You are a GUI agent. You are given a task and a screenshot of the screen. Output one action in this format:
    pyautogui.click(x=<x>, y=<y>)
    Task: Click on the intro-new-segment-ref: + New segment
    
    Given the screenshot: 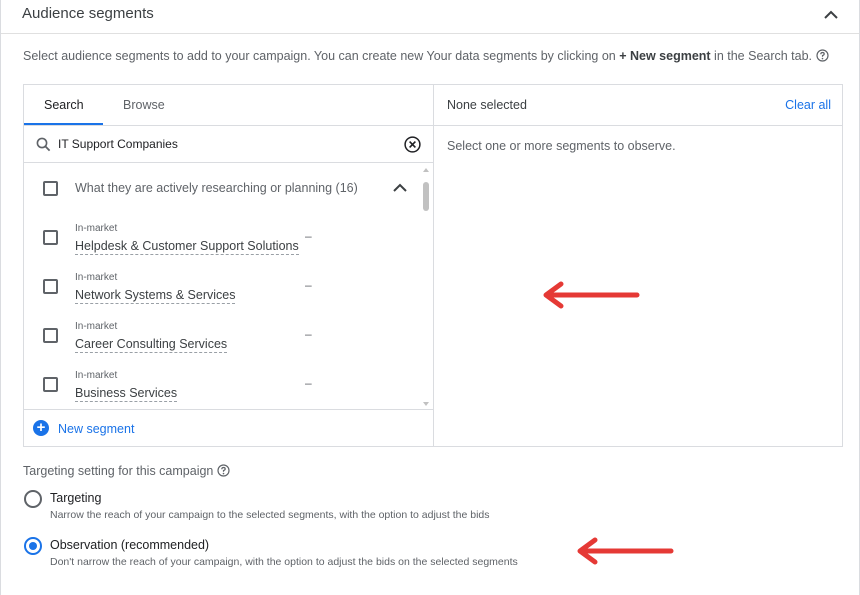 What is the action you would take?
    pyautogui.click(x=665, y=56)
    